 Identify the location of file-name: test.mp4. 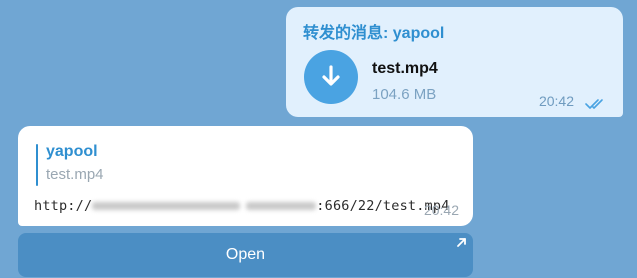
(405, 68).